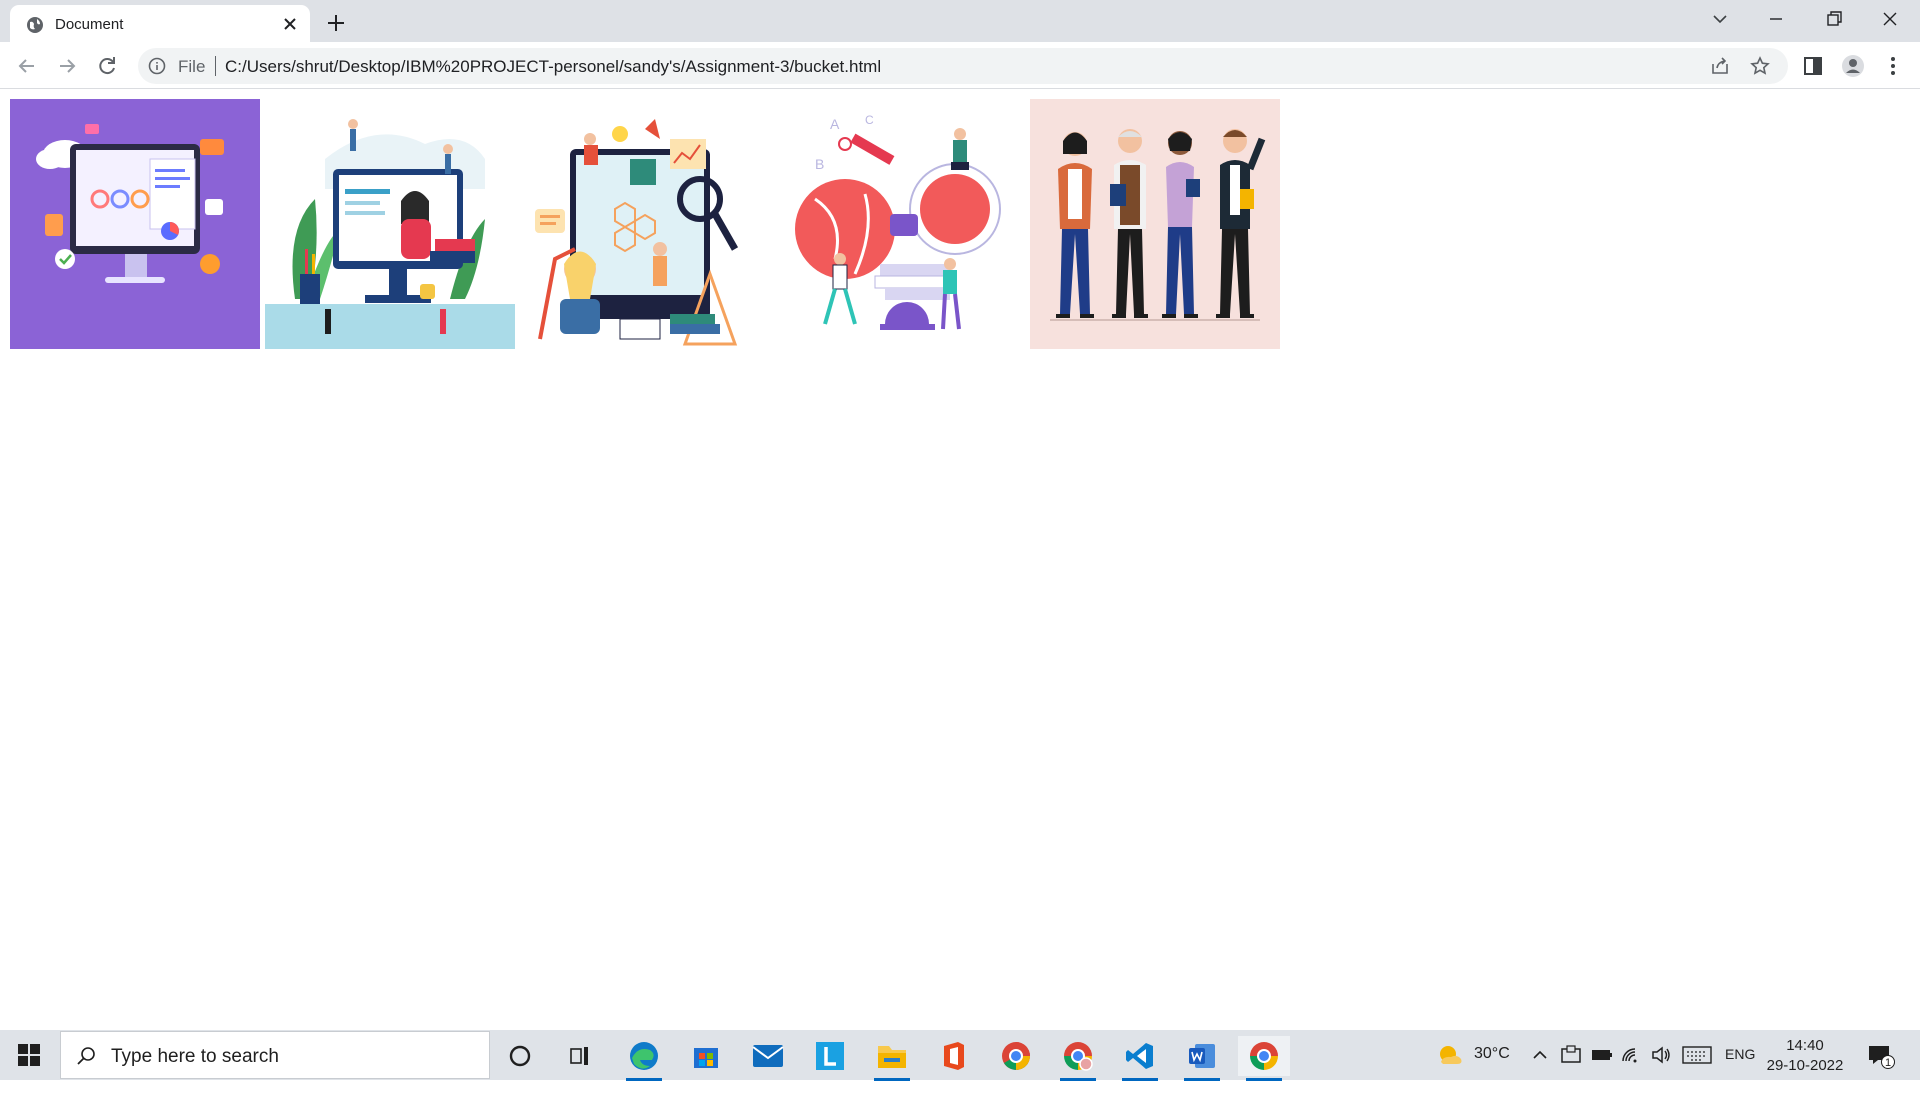 Image resolution: width=1920 pixels, height=1096 pixels. I want to click on notification-icon, so click(1881, 1056).